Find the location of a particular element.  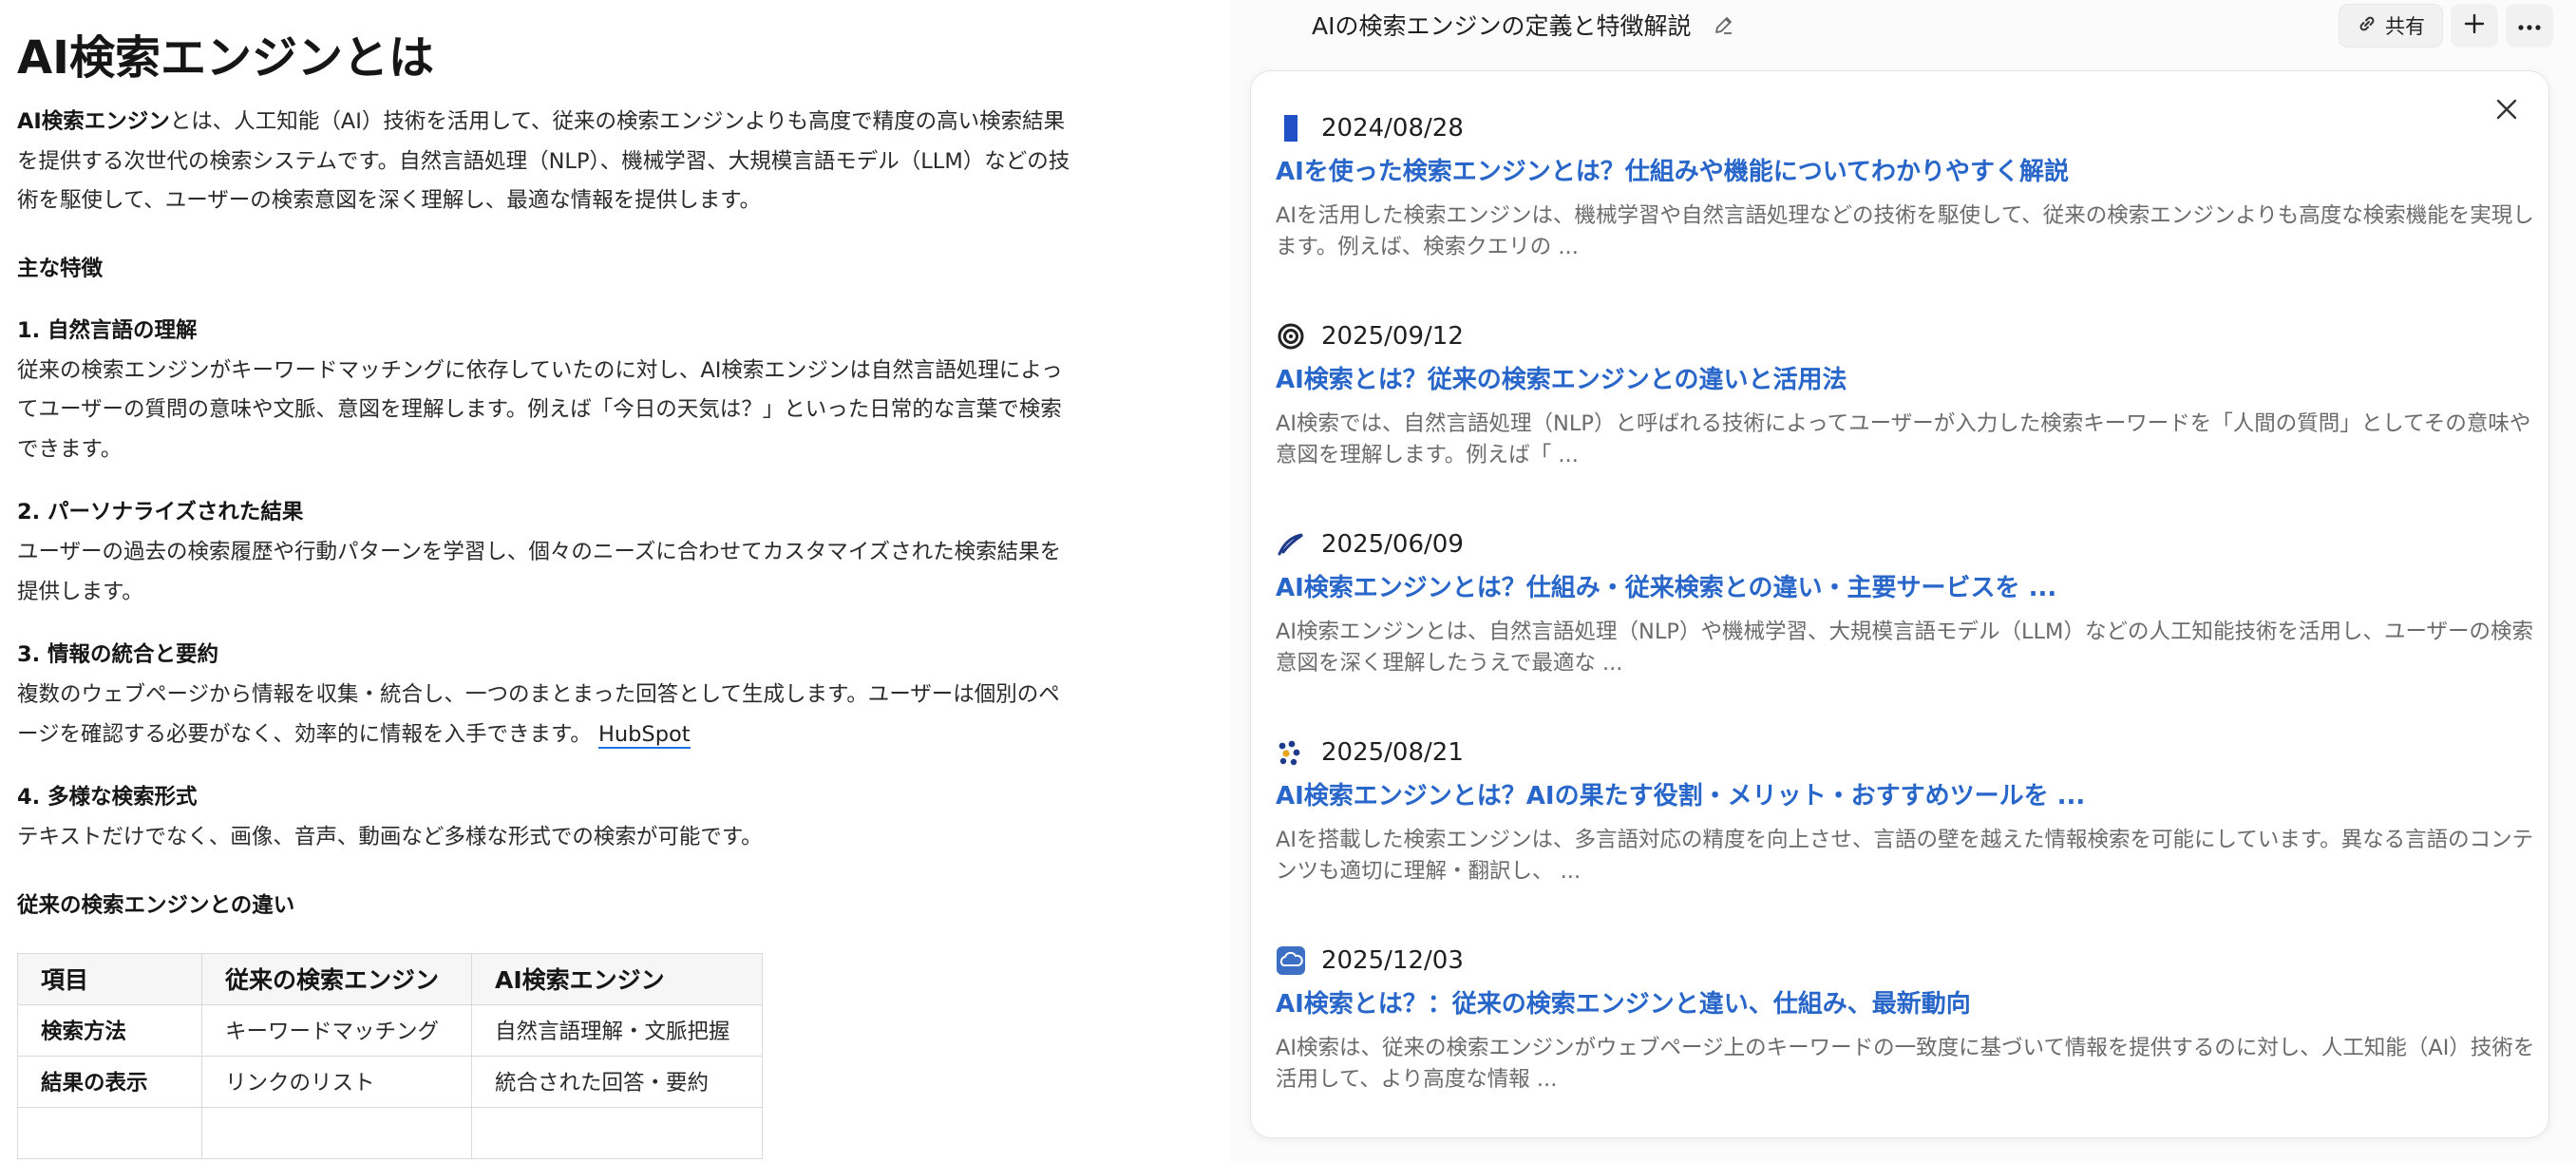

table-cell: 検索方法 is located at coordinates (109, 1030).